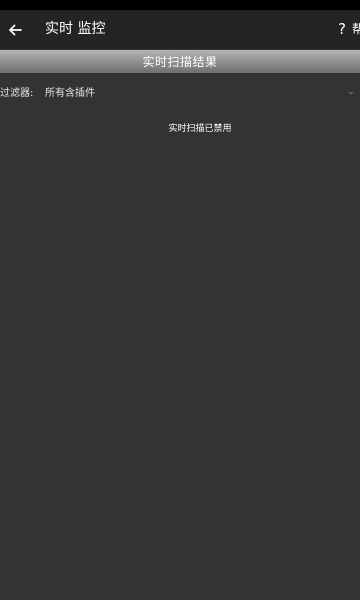 The width and height of the screenshot is (360, 600). Describe the element at coordinates (201, 94) in the screenshot. I see `filter-dropdown: 所有含插件` at that location.